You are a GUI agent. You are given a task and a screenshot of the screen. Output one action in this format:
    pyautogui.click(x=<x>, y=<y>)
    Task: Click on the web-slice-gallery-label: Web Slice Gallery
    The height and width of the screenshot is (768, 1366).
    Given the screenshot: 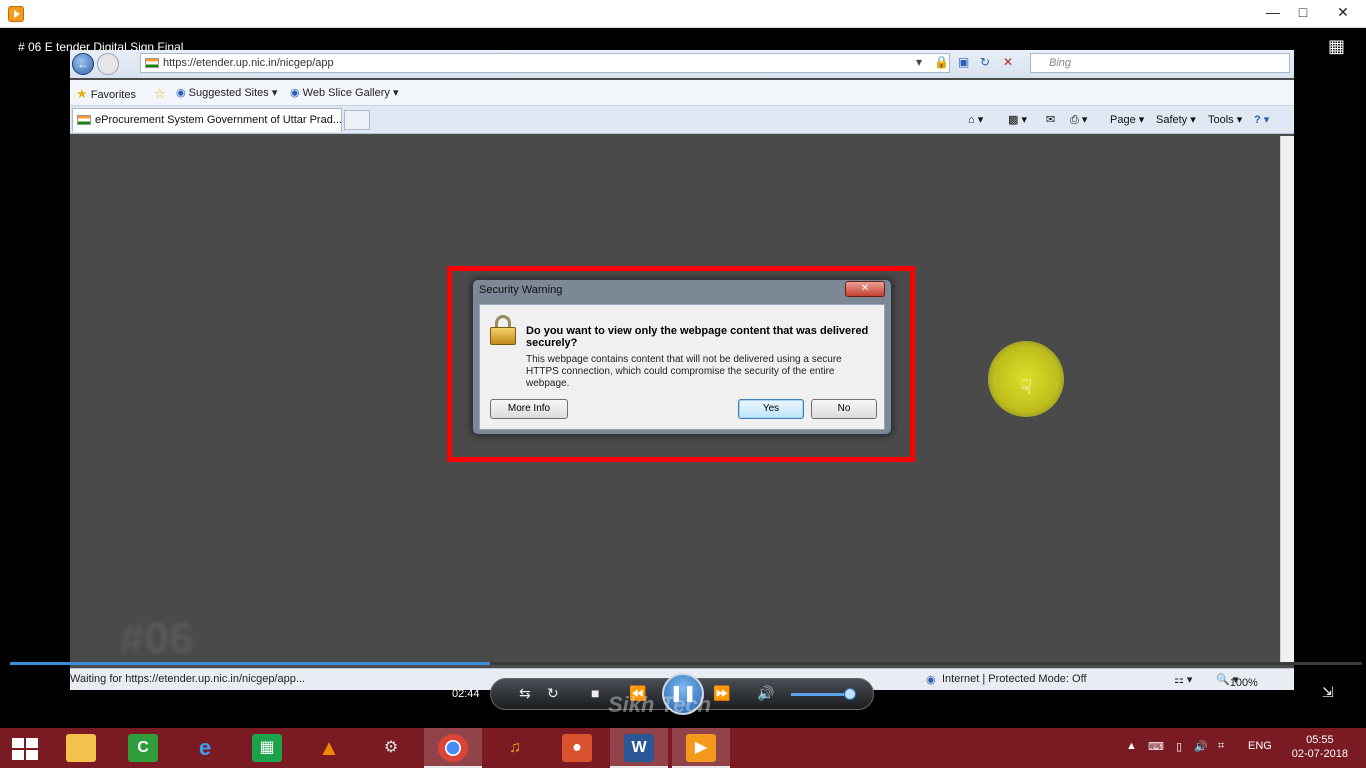 What is the action you would take?
    pyautogui.click(x=346, y=93)
    